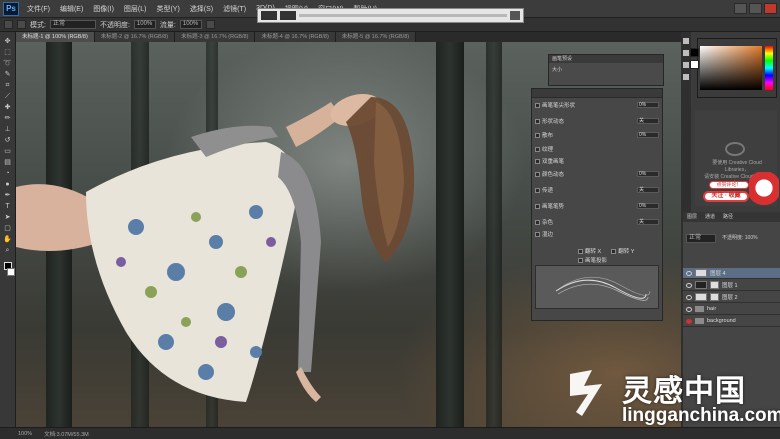  I want to click on menu-layer: 图层(L), so click(135, 9).